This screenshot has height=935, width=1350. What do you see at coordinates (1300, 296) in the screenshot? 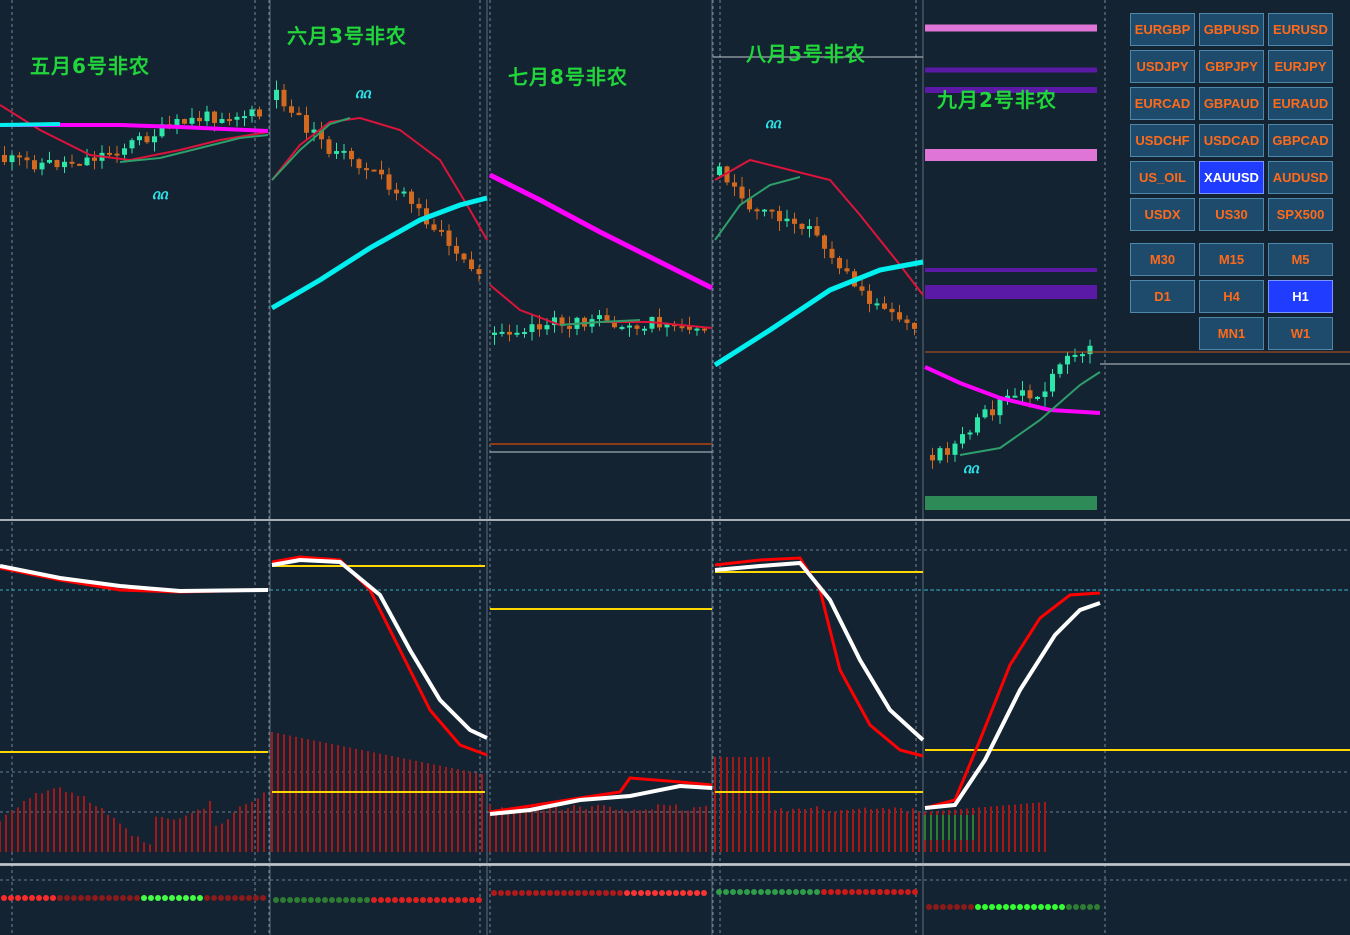
I see `timeframe-button-h1: H1` at bounding box center [1300, 296].